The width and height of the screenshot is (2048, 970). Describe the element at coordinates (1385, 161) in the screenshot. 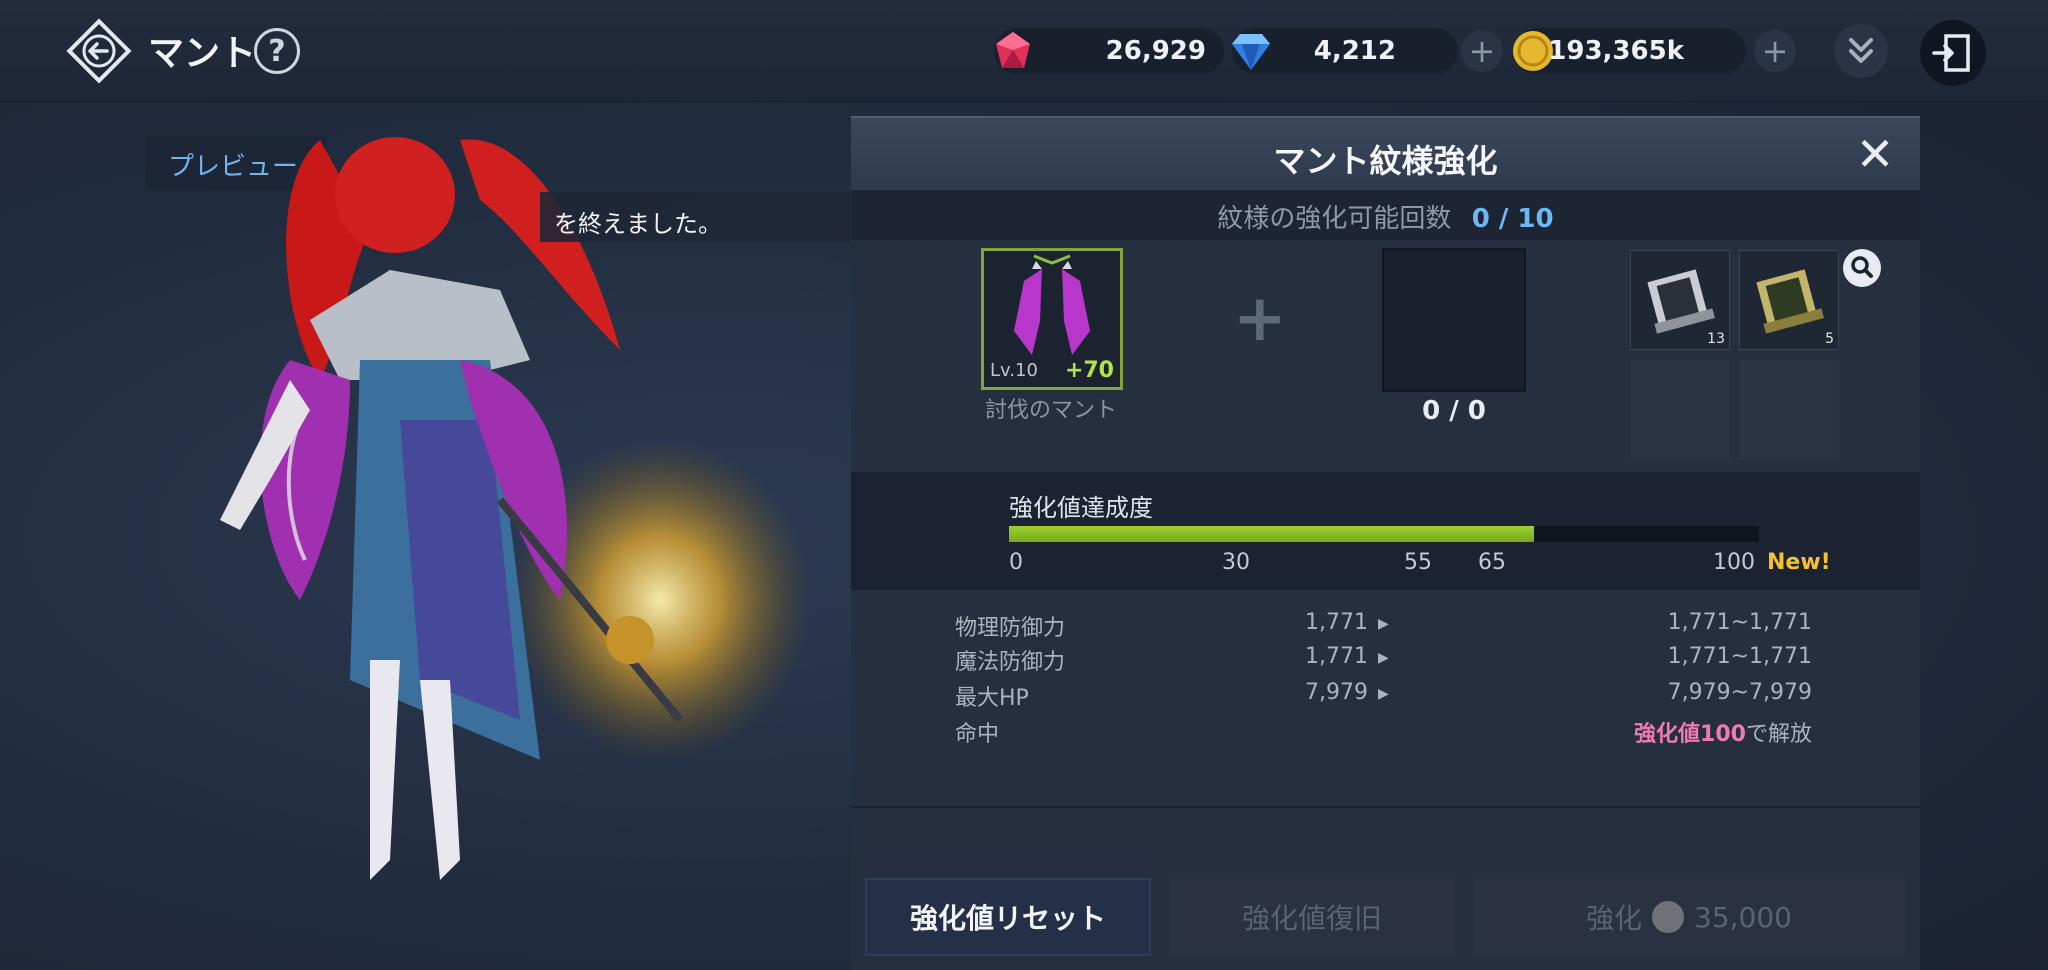

I see `panel-title: マント紋様強化` at that location.